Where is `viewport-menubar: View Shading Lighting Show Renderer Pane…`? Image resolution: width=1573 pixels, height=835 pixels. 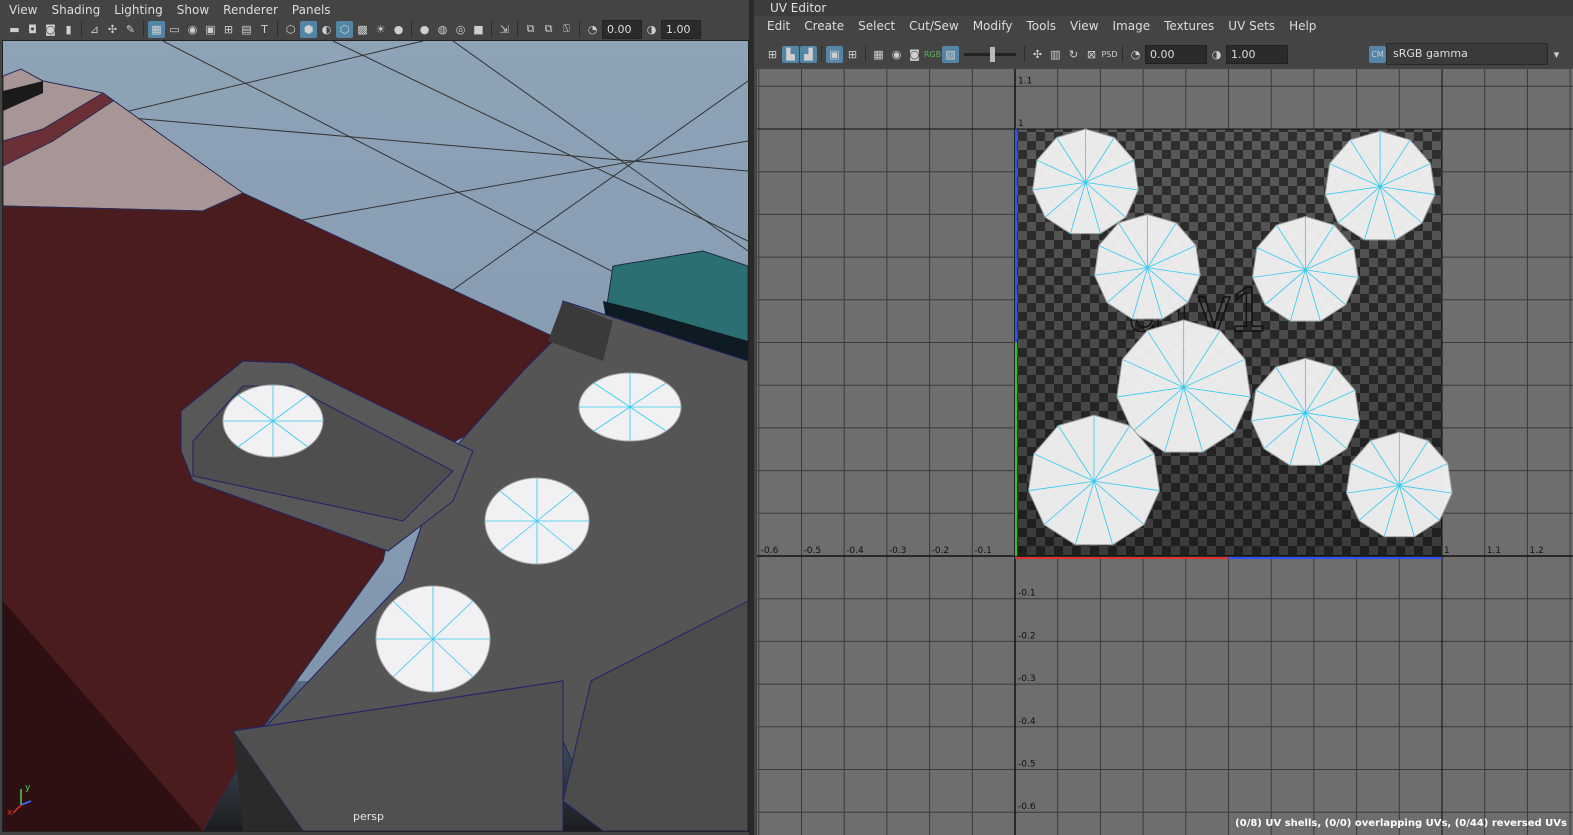 viewport-menubar: View Shading Lighting Show Renderer Pane… is located at coordinates (170, 9).